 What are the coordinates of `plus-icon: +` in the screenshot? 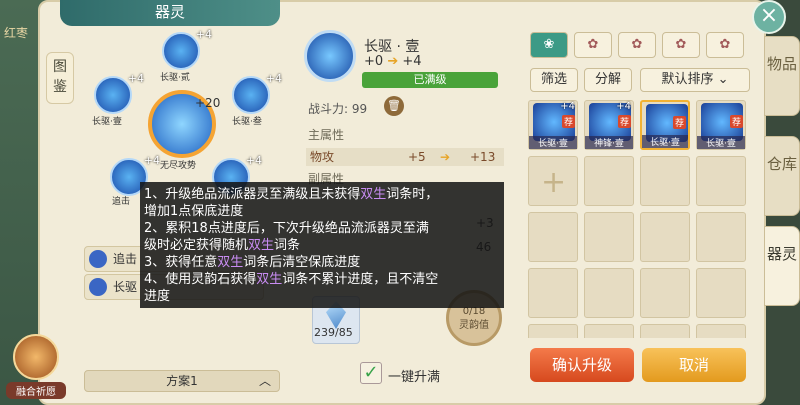 It's located at (554, 182).